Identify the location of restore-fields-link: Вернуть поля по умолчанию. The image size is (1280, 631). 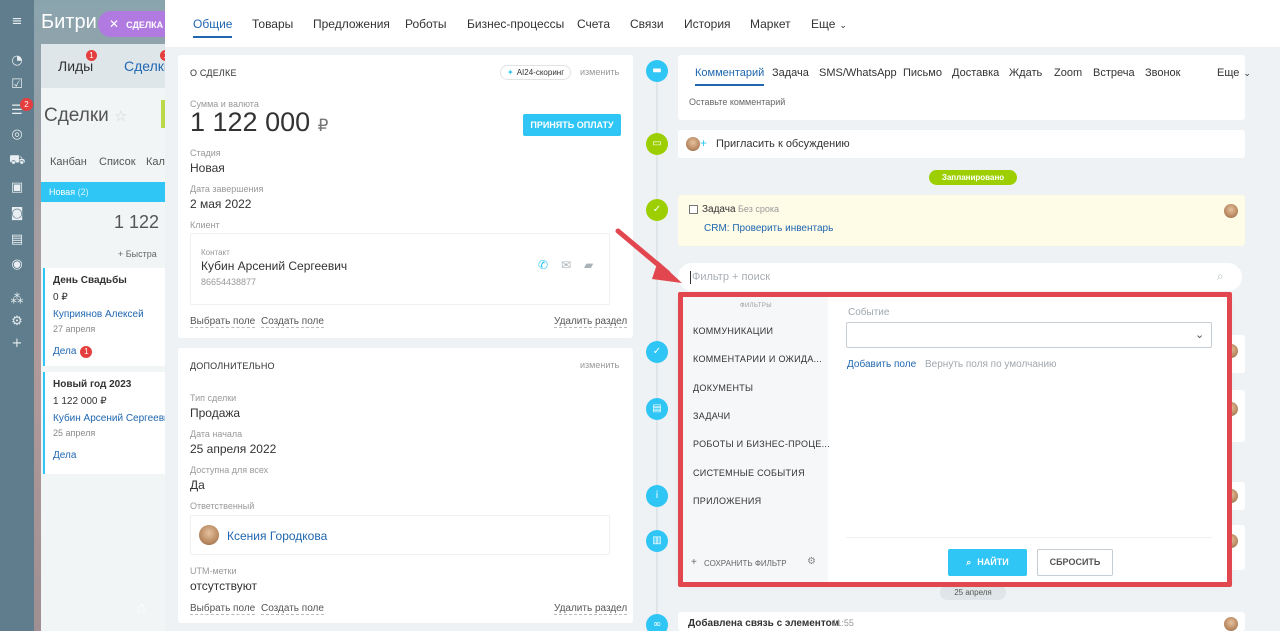
(991, 364).